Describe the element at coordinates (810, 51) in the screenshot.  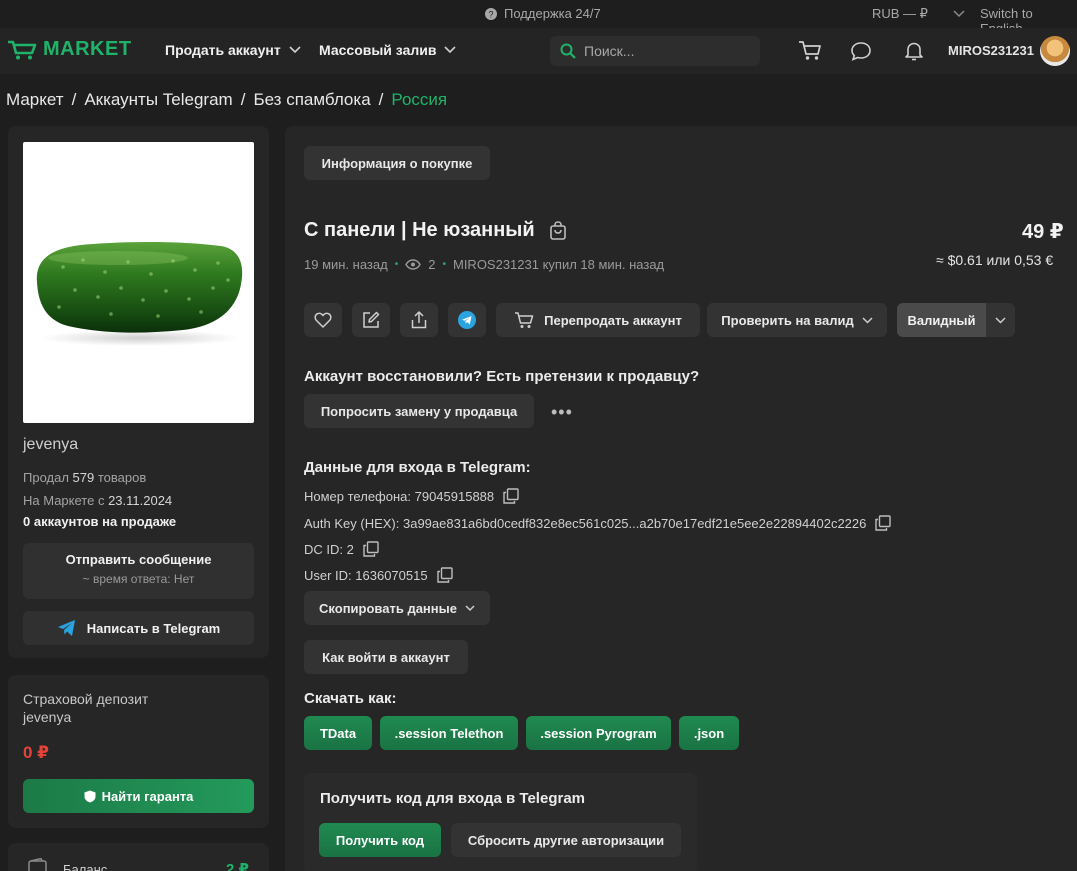
I see `cart-button` at that location.